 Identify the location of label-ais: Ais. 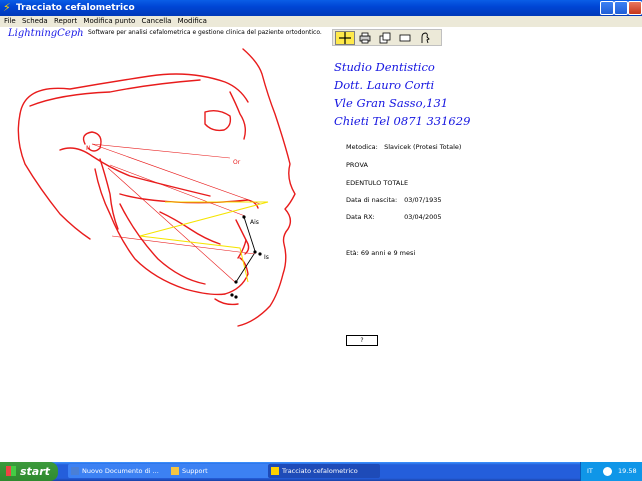
(254, 222).